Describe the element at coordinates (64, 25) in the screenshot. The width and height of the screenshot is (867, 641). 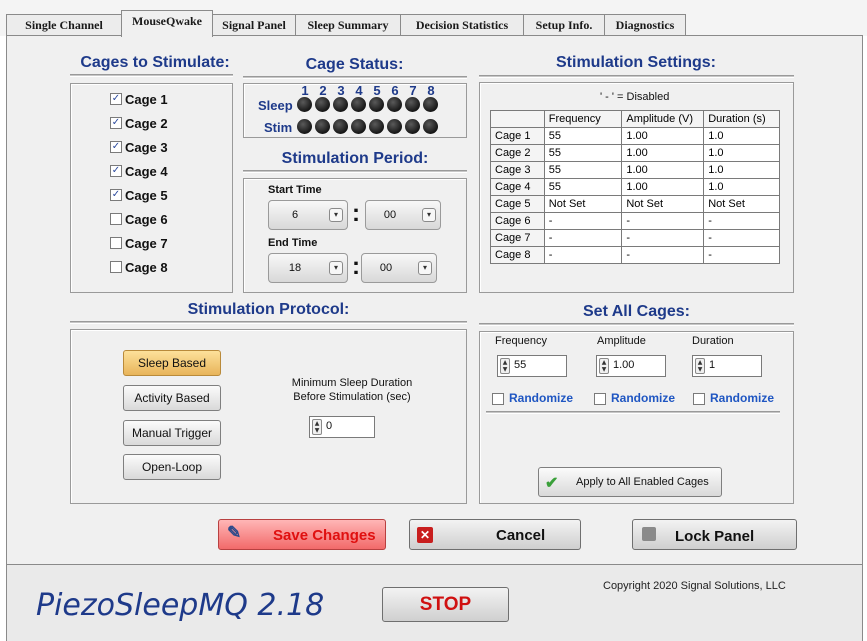
I see `tab-single-channel: Single Channel` at that location.